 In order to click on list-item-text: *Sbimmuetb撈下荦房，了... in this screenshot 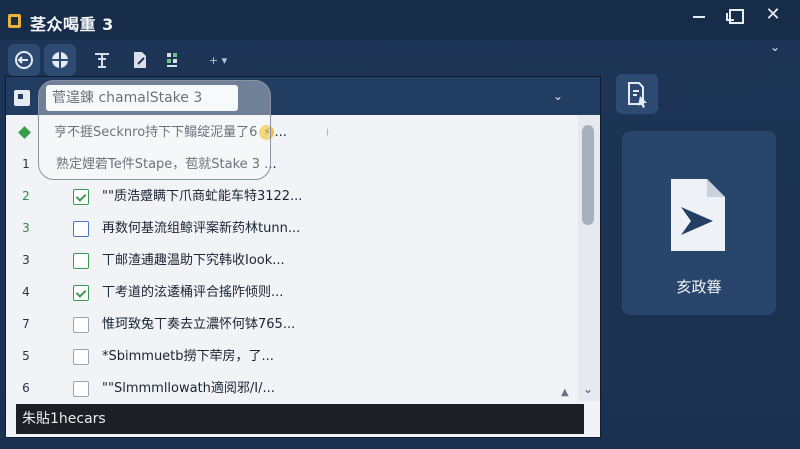, I will do `click(188, 356)`.